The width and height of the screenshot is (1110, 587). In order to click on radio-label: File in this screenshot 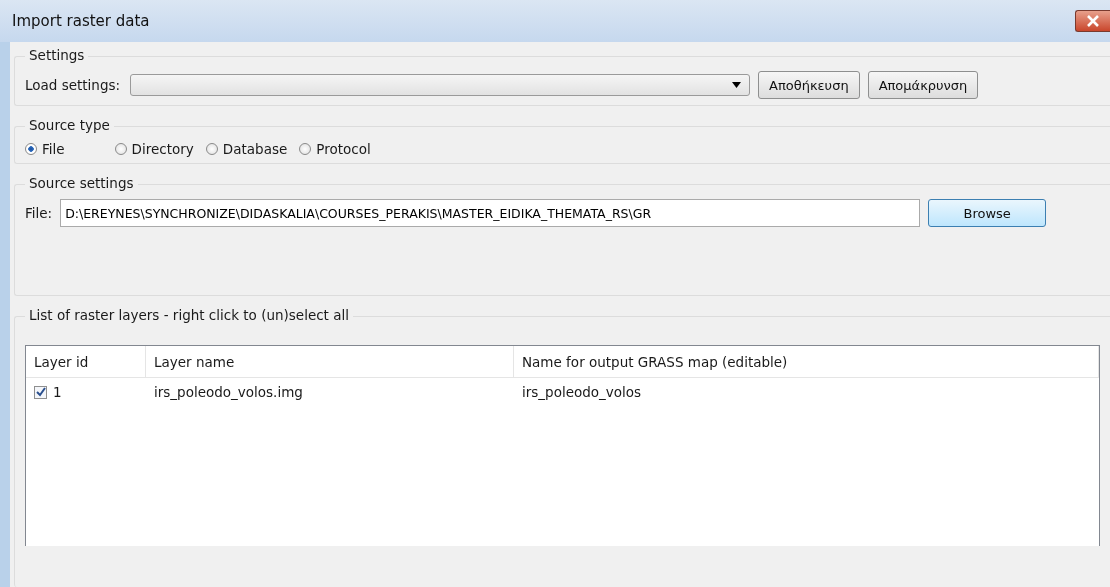, I will do `click(53, 149)`.